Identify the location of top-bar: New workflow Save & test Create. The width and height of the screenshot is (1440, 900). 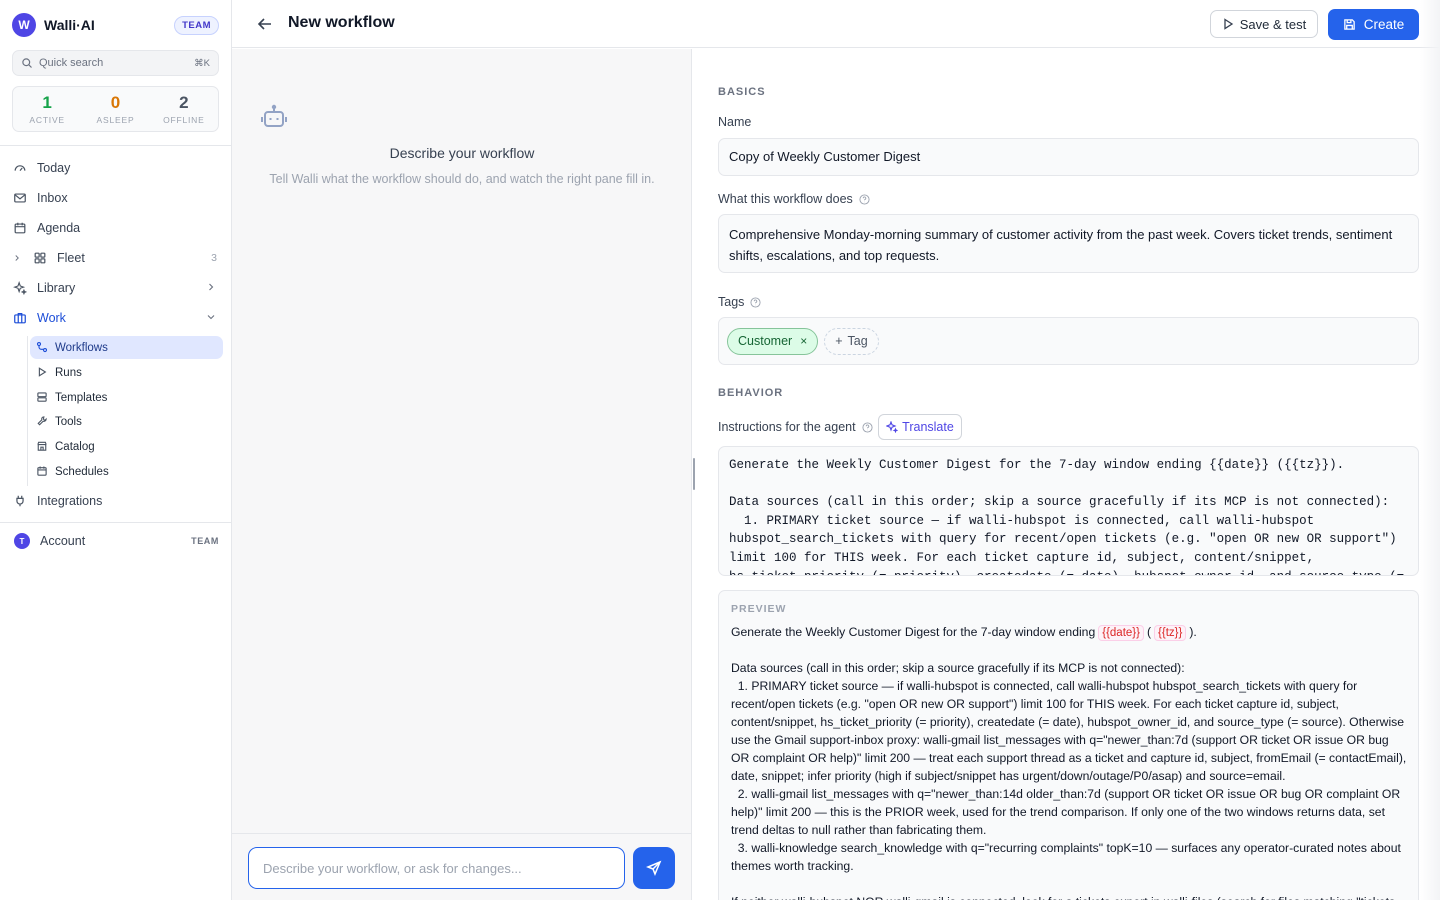
(836, 24).